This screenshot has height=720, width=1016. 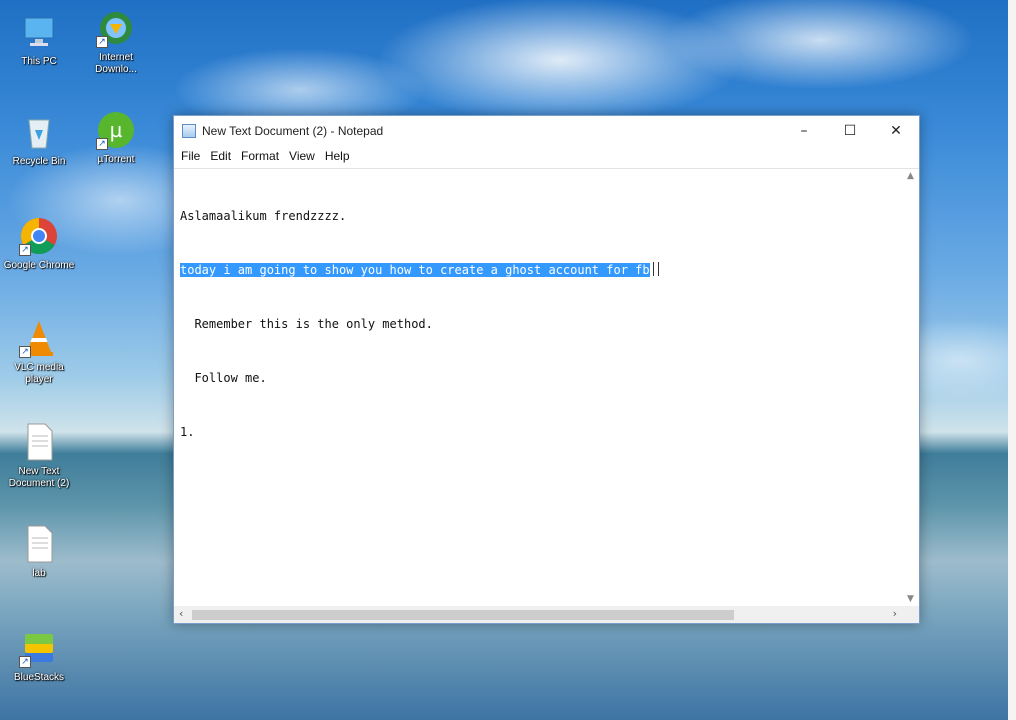 What do you see at coordinates (190, 156) in the screenshot?
I see `menu-file: File` at bounding box center [190, 156].